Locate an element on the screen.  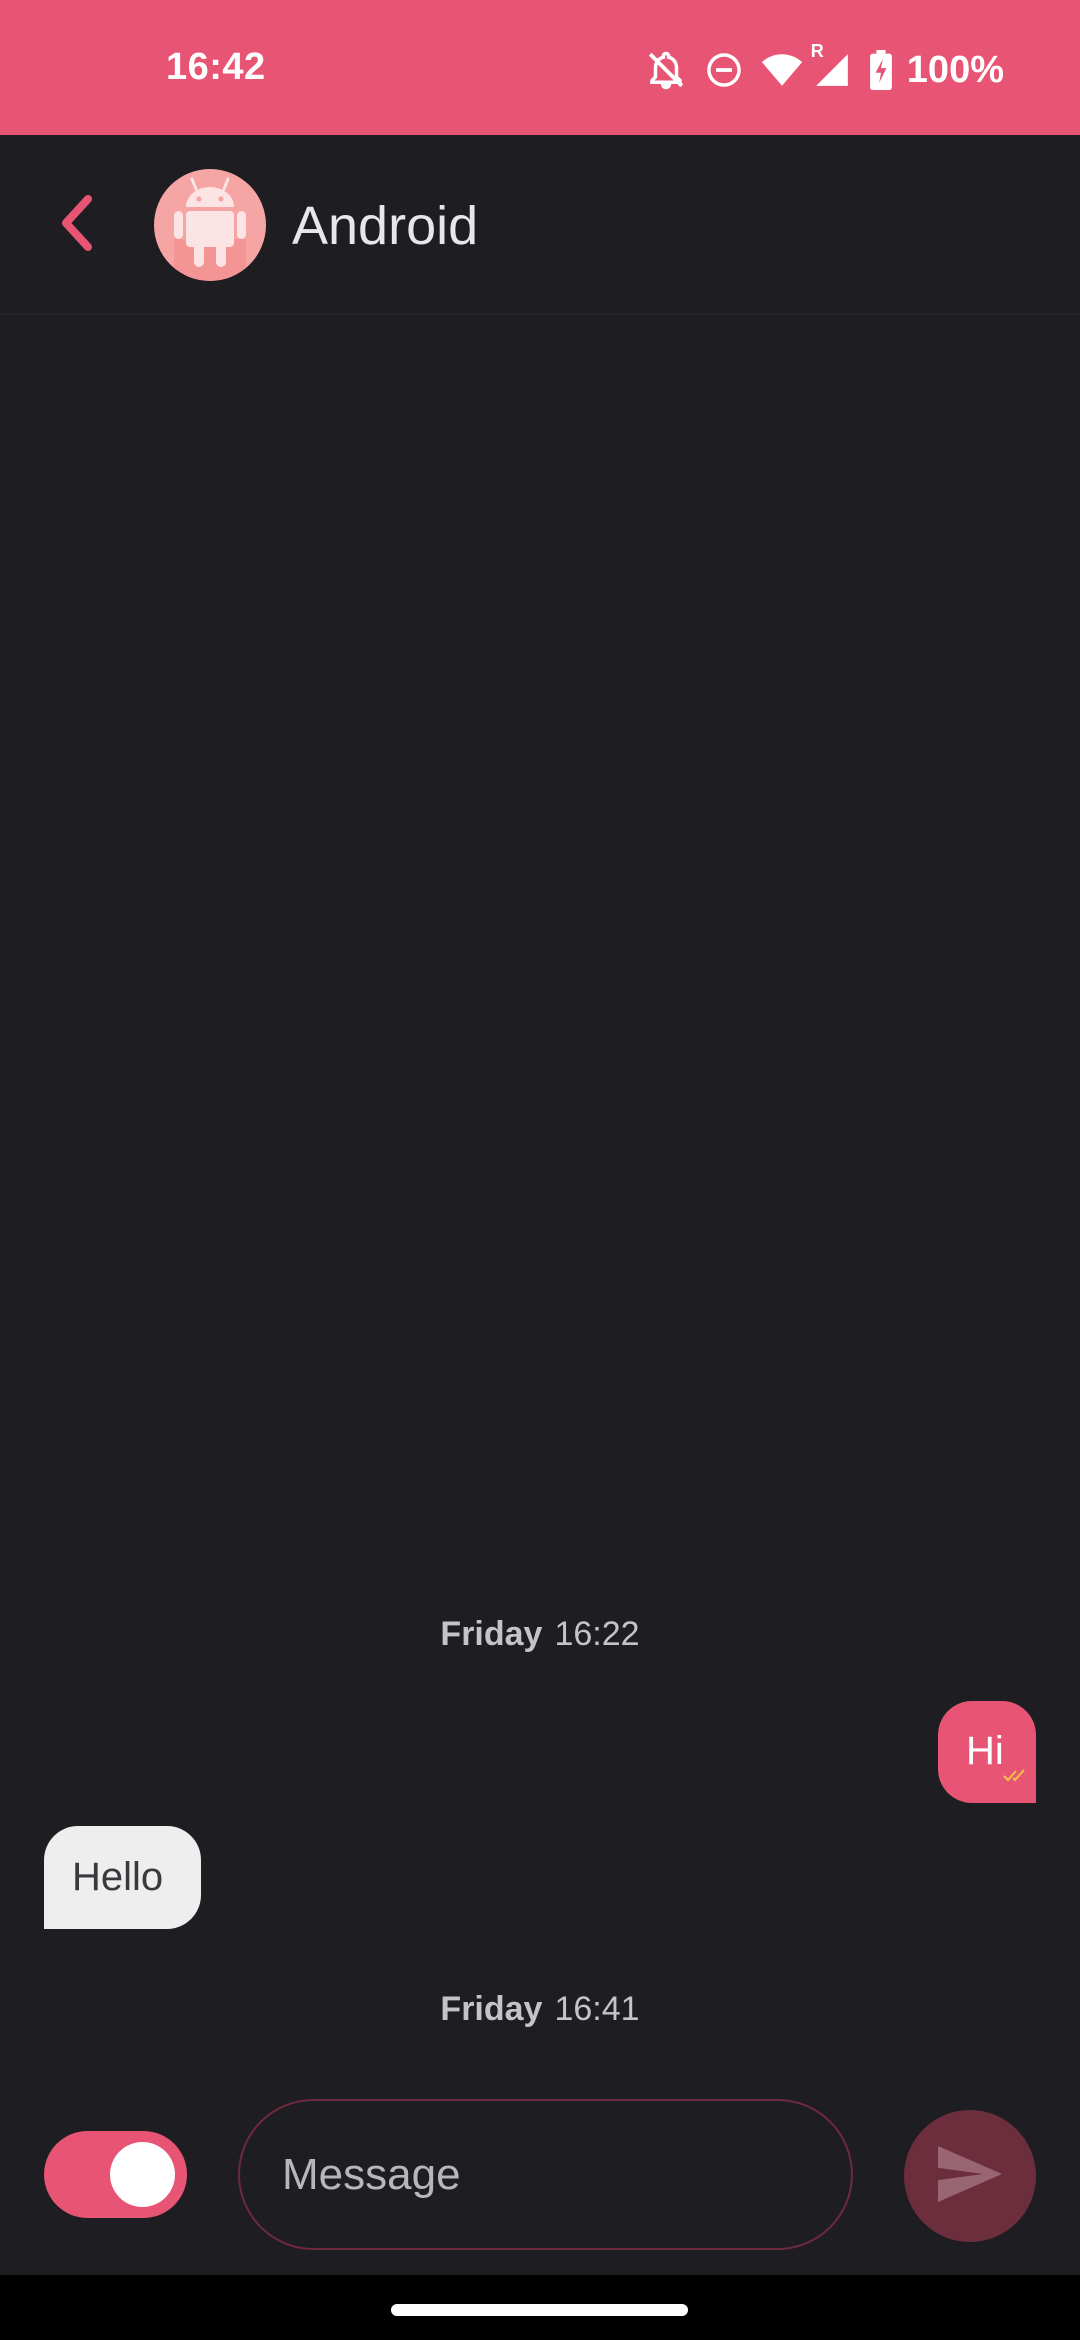
notifications-off-icon is located at coordinates (666, 70).